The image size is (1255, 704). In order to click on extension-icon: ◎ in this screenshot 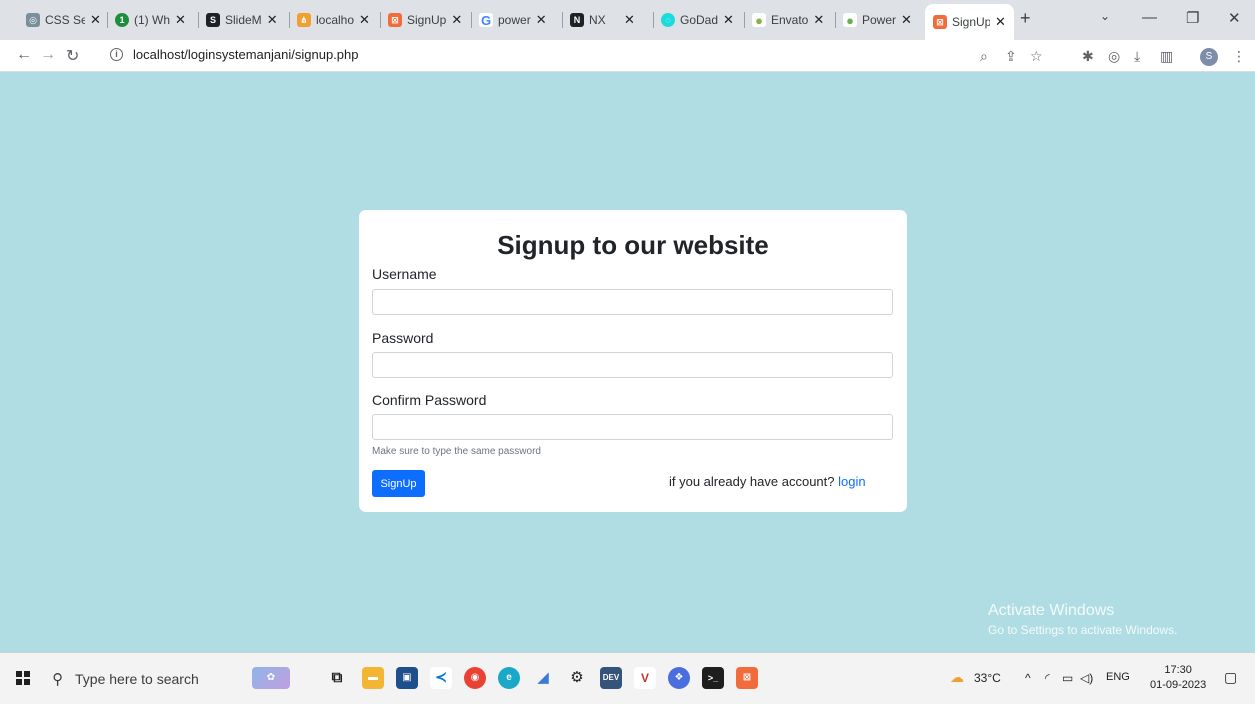, I will do `click(1114, 56)`.